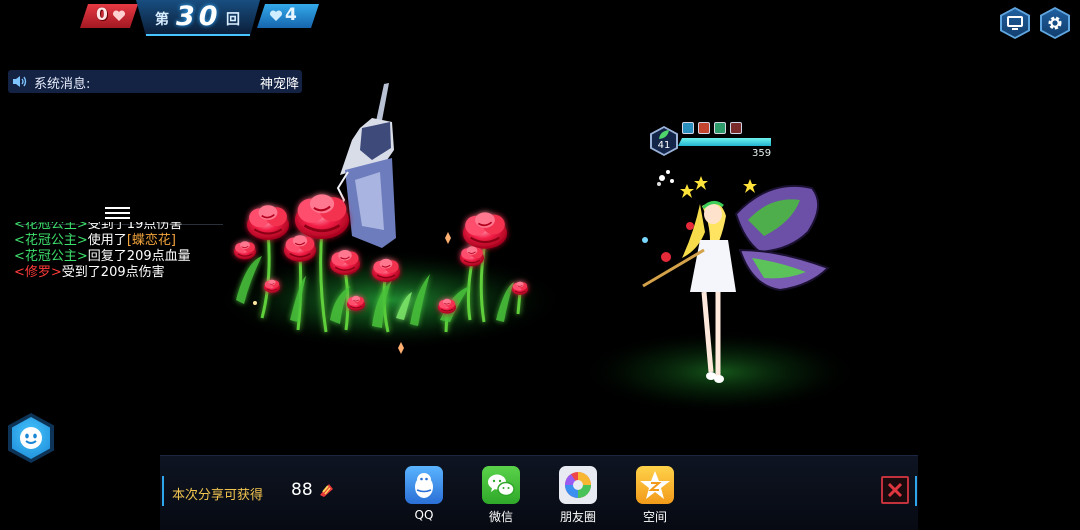 This screenshot has width=1080, height=530. What do you see at coordinates (655, 485) in the screenshot?
I see `qzone-icon` at bounding box center [655, 485].